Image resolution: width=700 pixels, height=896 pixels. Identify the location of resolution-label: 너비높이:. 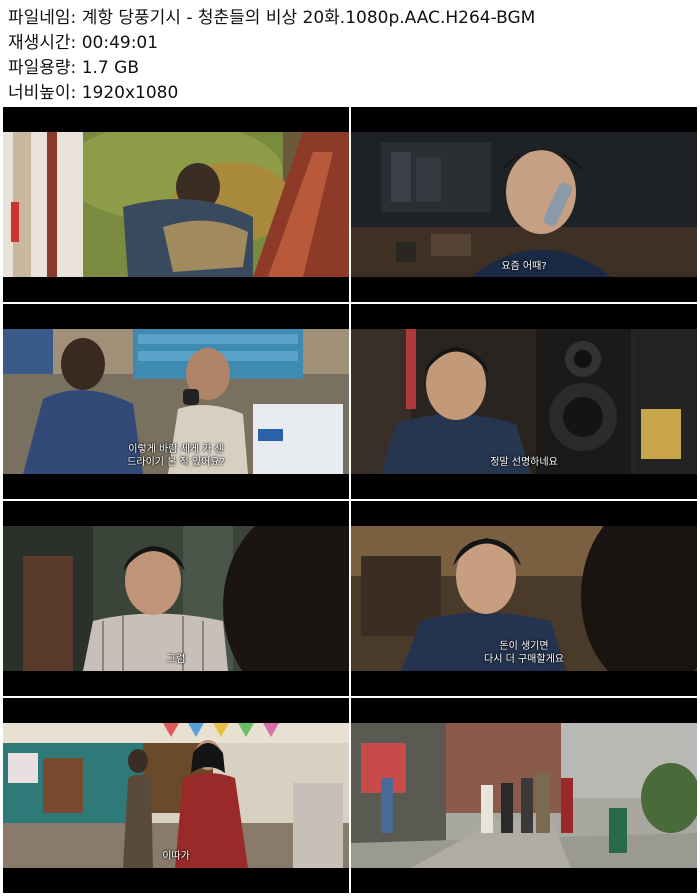
(42, 93).